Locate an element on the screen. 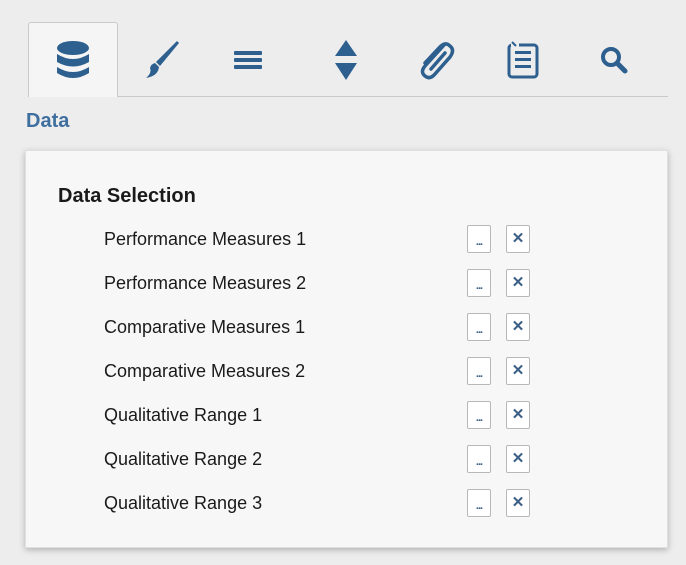 This screenshot has width=686, height=565. tab-sort is located at coordinates (346, 59).